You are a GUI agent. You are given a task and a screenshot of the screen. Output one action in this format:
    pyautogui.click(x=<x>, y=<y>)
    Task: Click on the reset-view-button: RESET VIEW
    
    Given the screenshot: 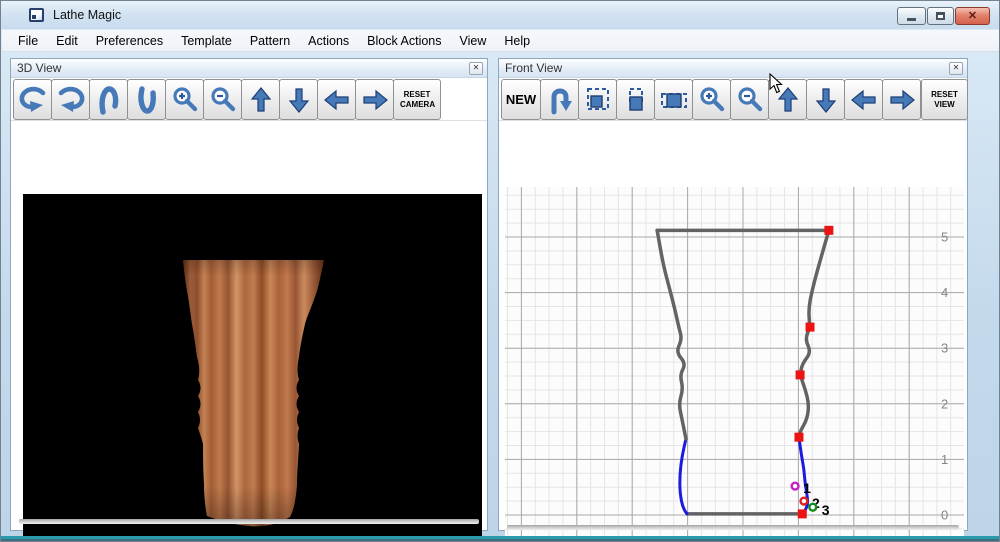 What is the action you would take?
    pyautogui.click(x=944, y=99)
    